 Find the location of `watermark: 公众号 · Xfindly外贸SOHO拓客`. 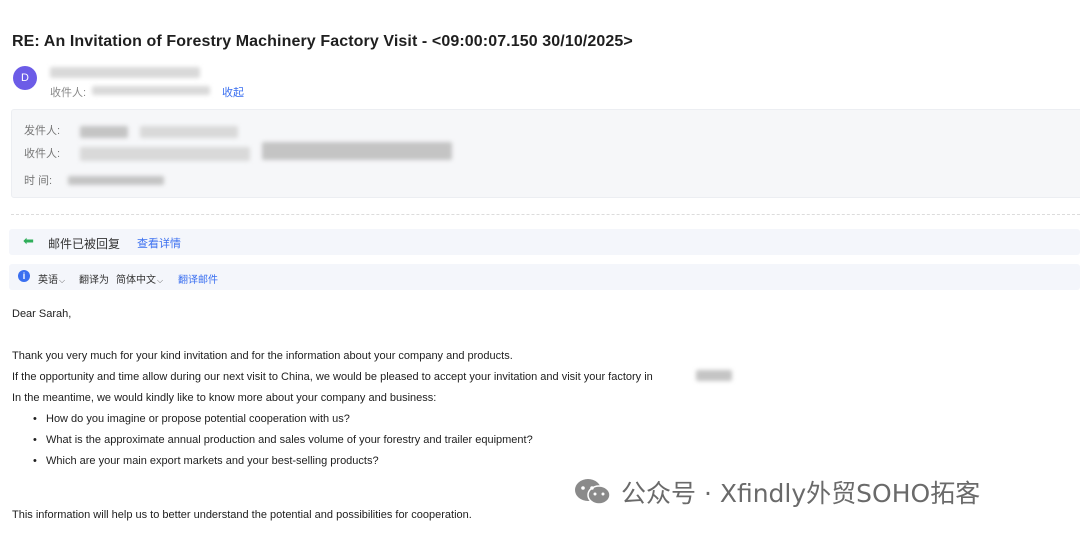

watermark: 公众号 · Xfindly外贸SOHO拓客 is located at coordinates (776, 492).